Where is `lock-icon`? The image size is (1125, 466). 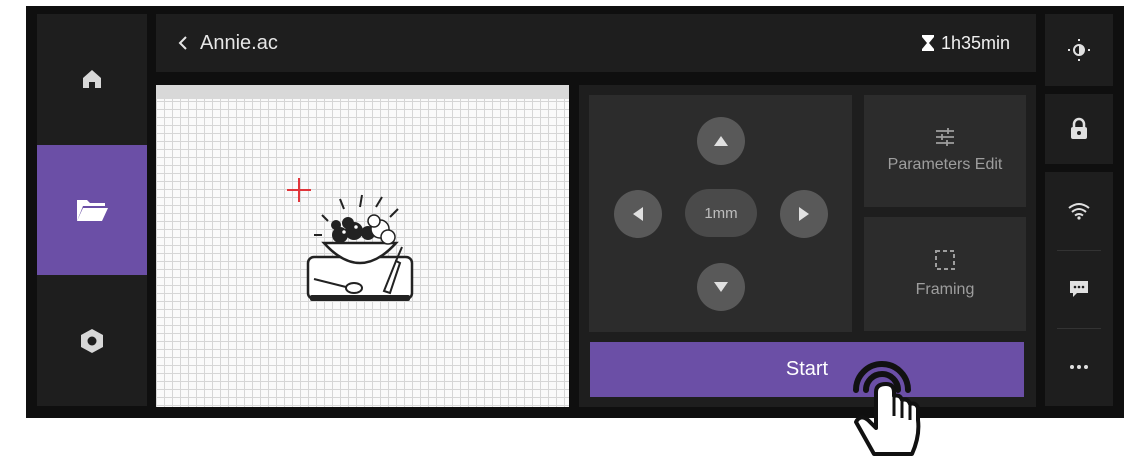
lock-icon is located at coordinates (1079, 128).